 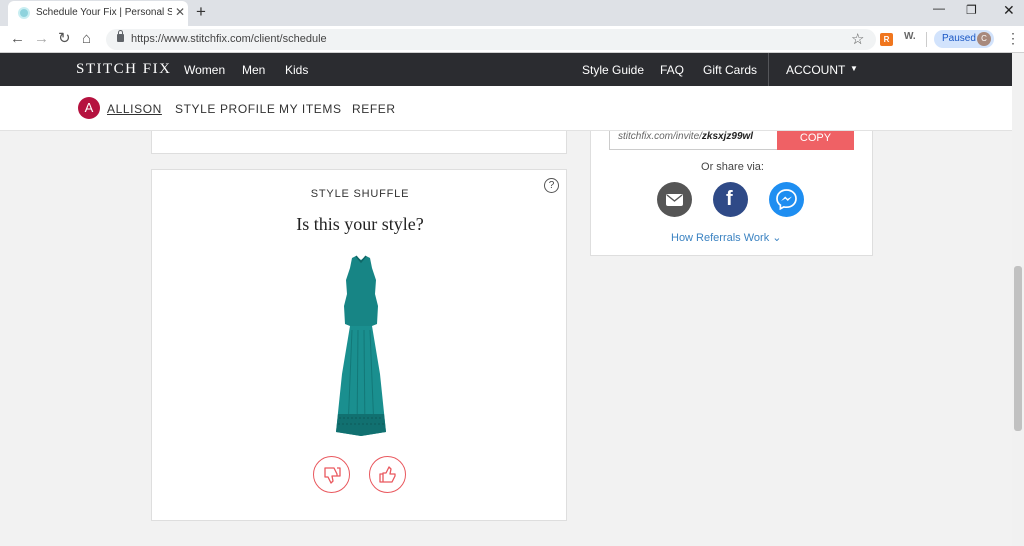 I want to click on reload-icon: ↻, so click(x=64, y=39).